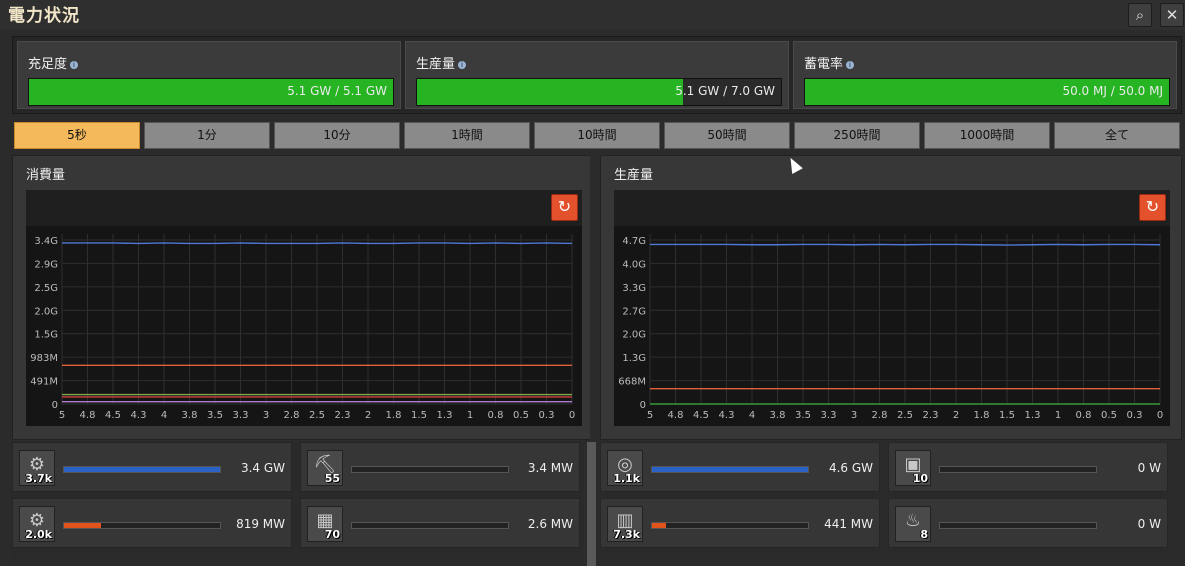 The width and height of the screenshot is (1185, 566). I want to click on power-value: 2.6 MW, so click(550, 524).